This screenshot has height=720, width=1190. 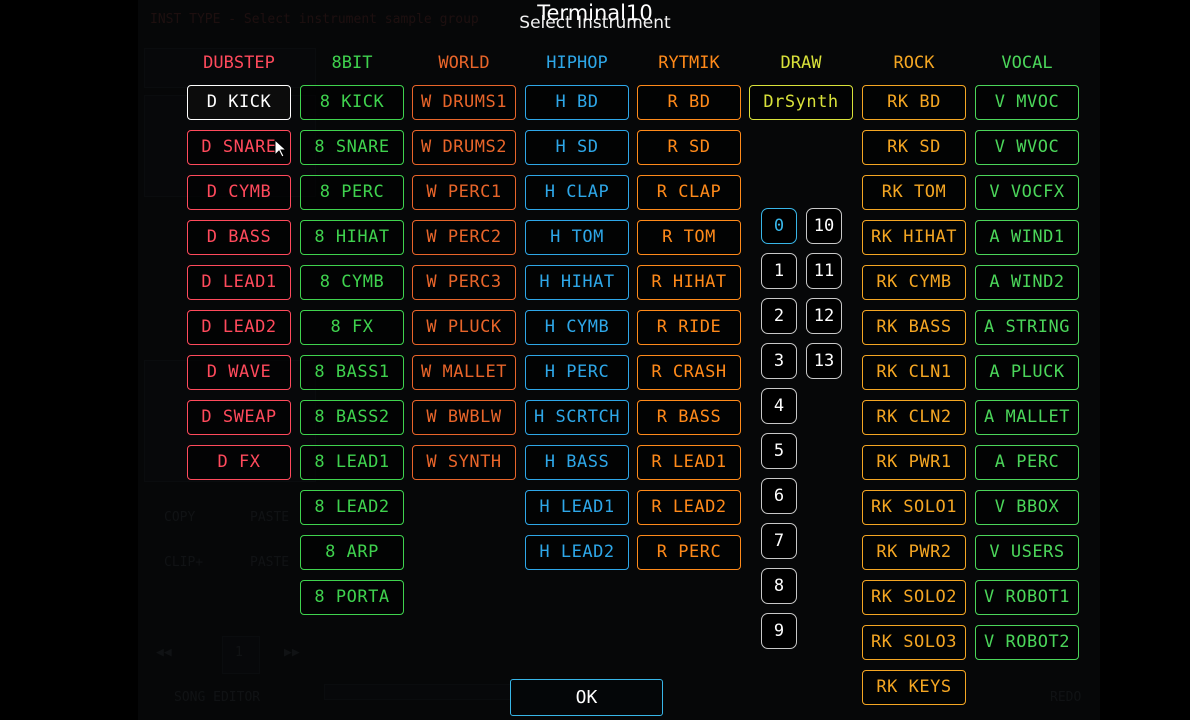 What do you see at coordinates (779, 586) in the screenshot?
I see `number-button-8: 8` at bounding box center [779, 586].